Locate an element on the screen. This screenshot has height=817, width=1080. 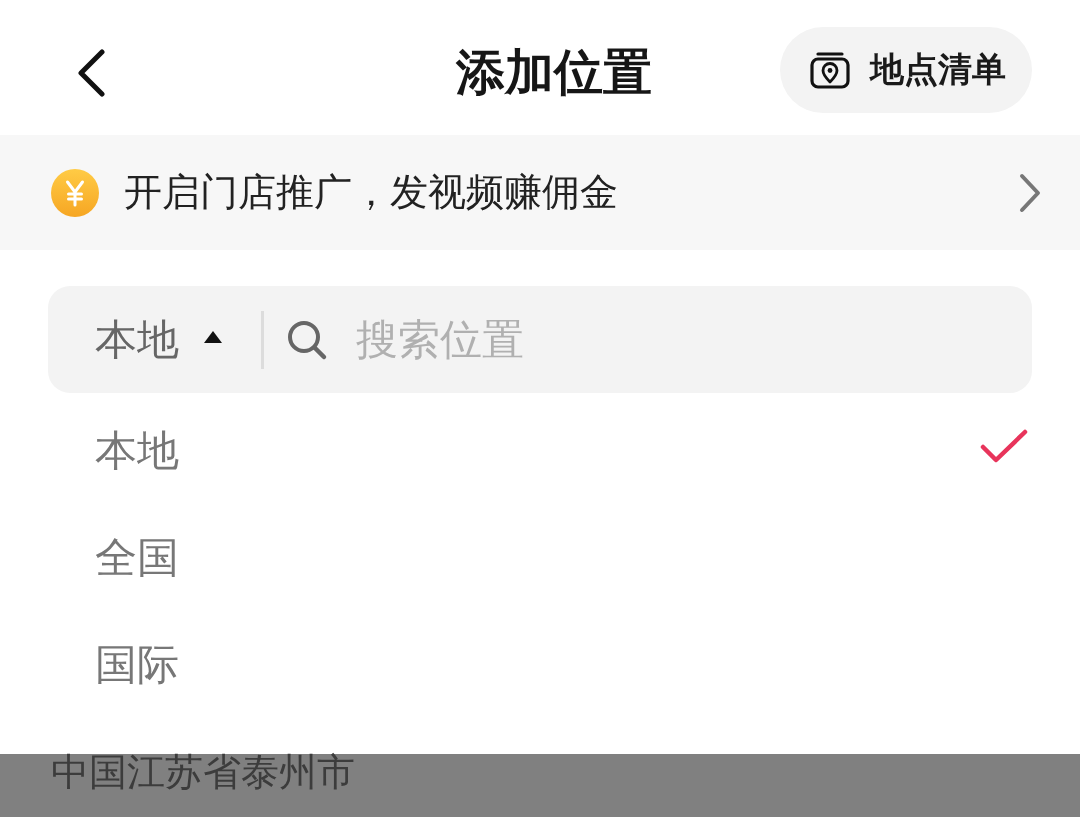
search-field: 搜索位置 is located at coordinates (679, 339).